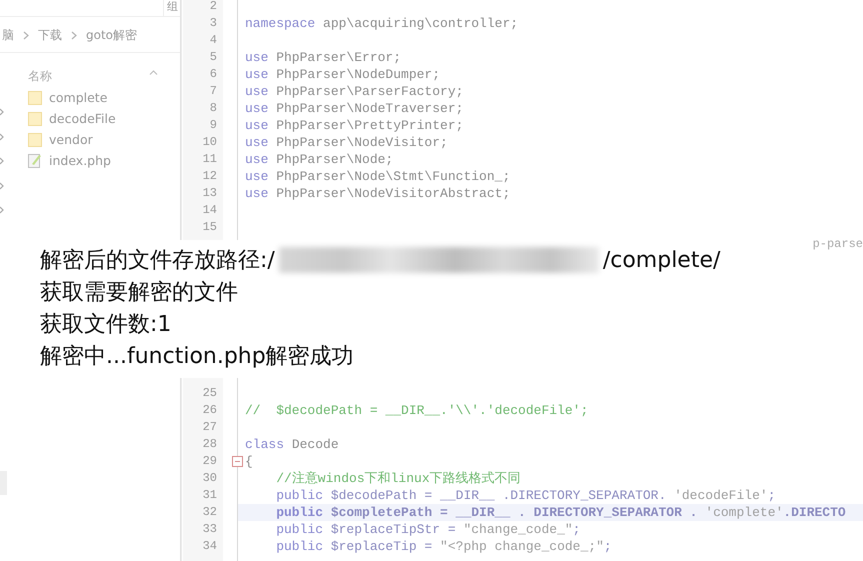  What do you see at coordinates (74, 118) in the screenshot?
I see `file-item: decodeFile` at bounding box center [74, 118].